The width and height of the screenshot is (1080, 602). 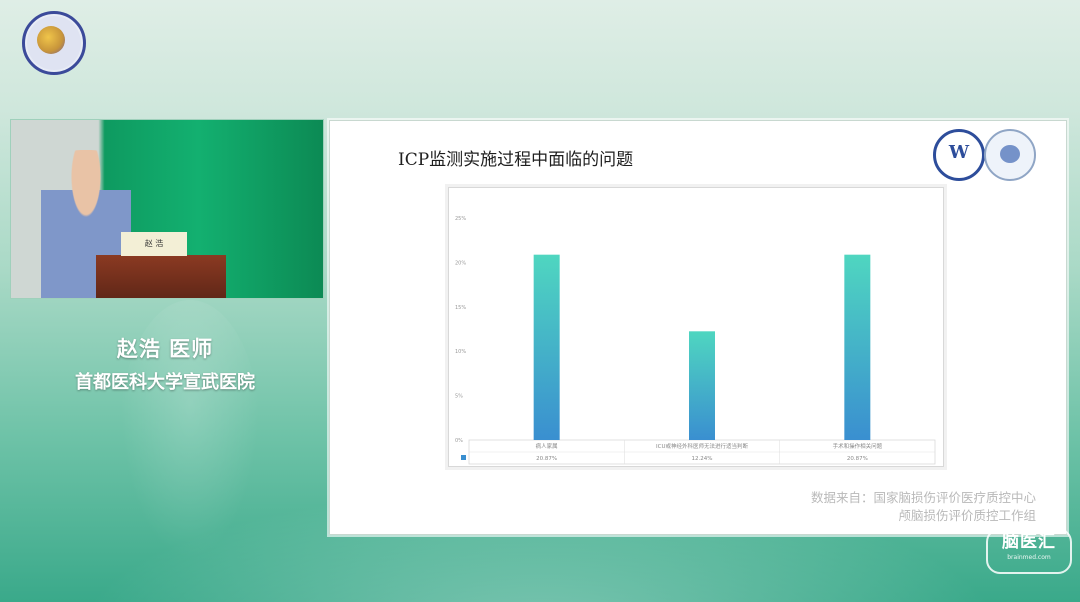 I want to click on conference-emblem, so click(x=54, y=43).